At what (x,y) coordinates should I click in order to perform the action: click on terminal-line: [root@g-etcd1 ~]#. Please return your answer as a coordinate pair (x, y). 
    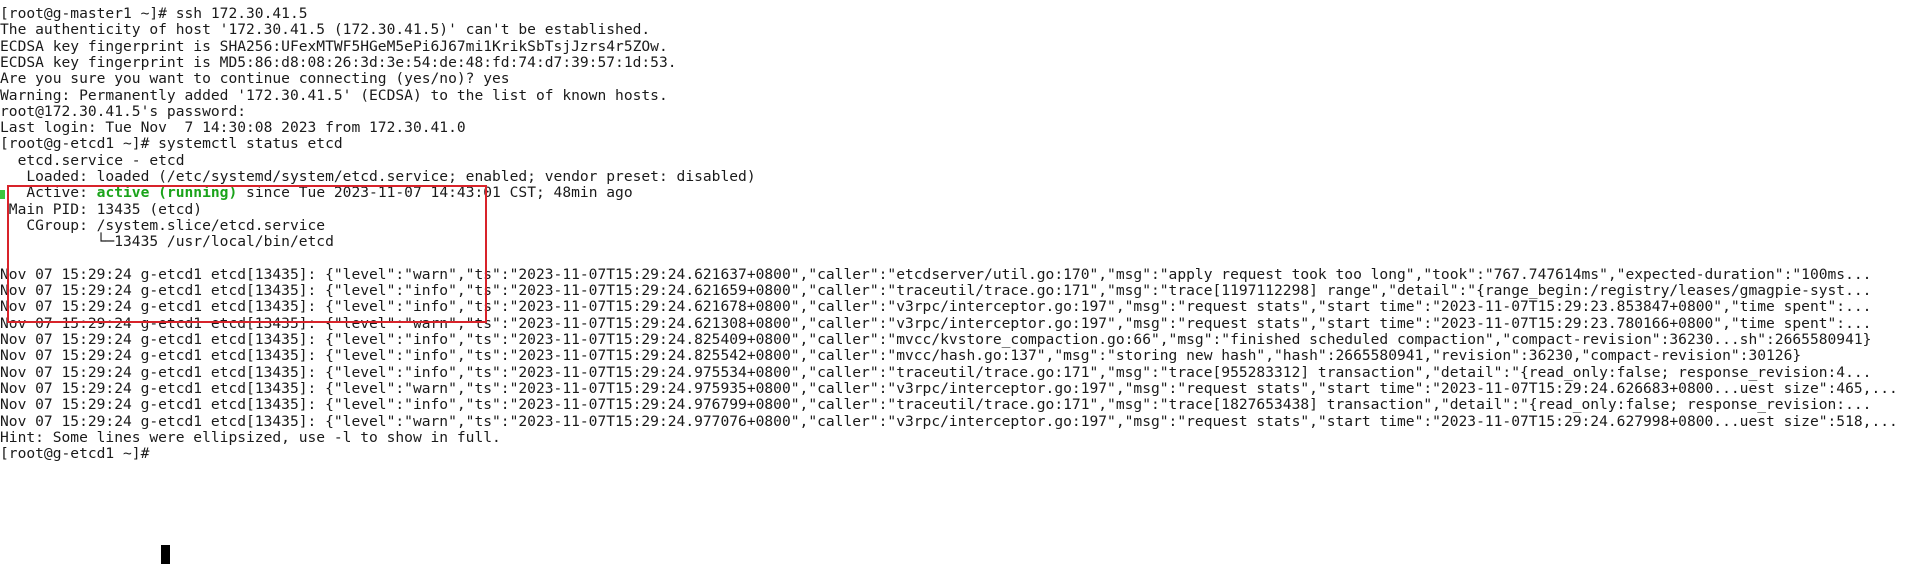
    Looking at the image, I should click on (79, 454).